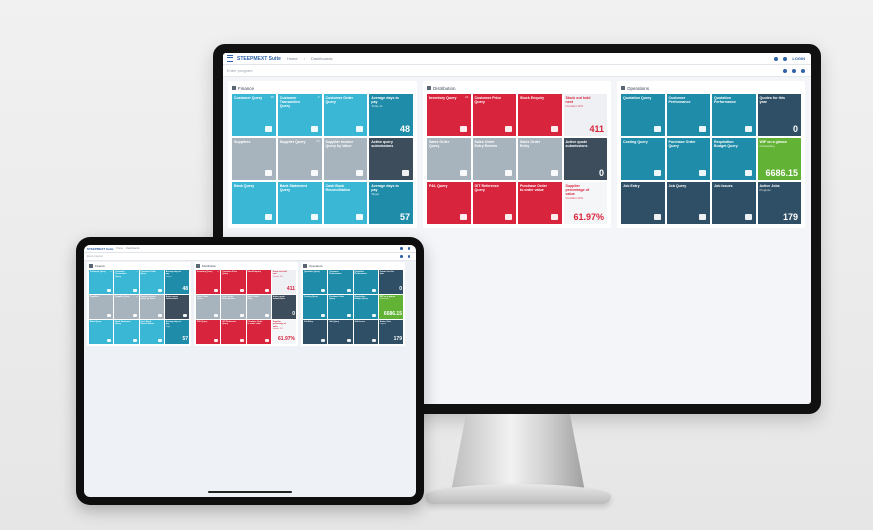 The image size is (873, 530). Describe the element at coordinates (208, 282) in the screenshot. I see `tablet-tile-inventory-query: Inventory Query 21` at that location.